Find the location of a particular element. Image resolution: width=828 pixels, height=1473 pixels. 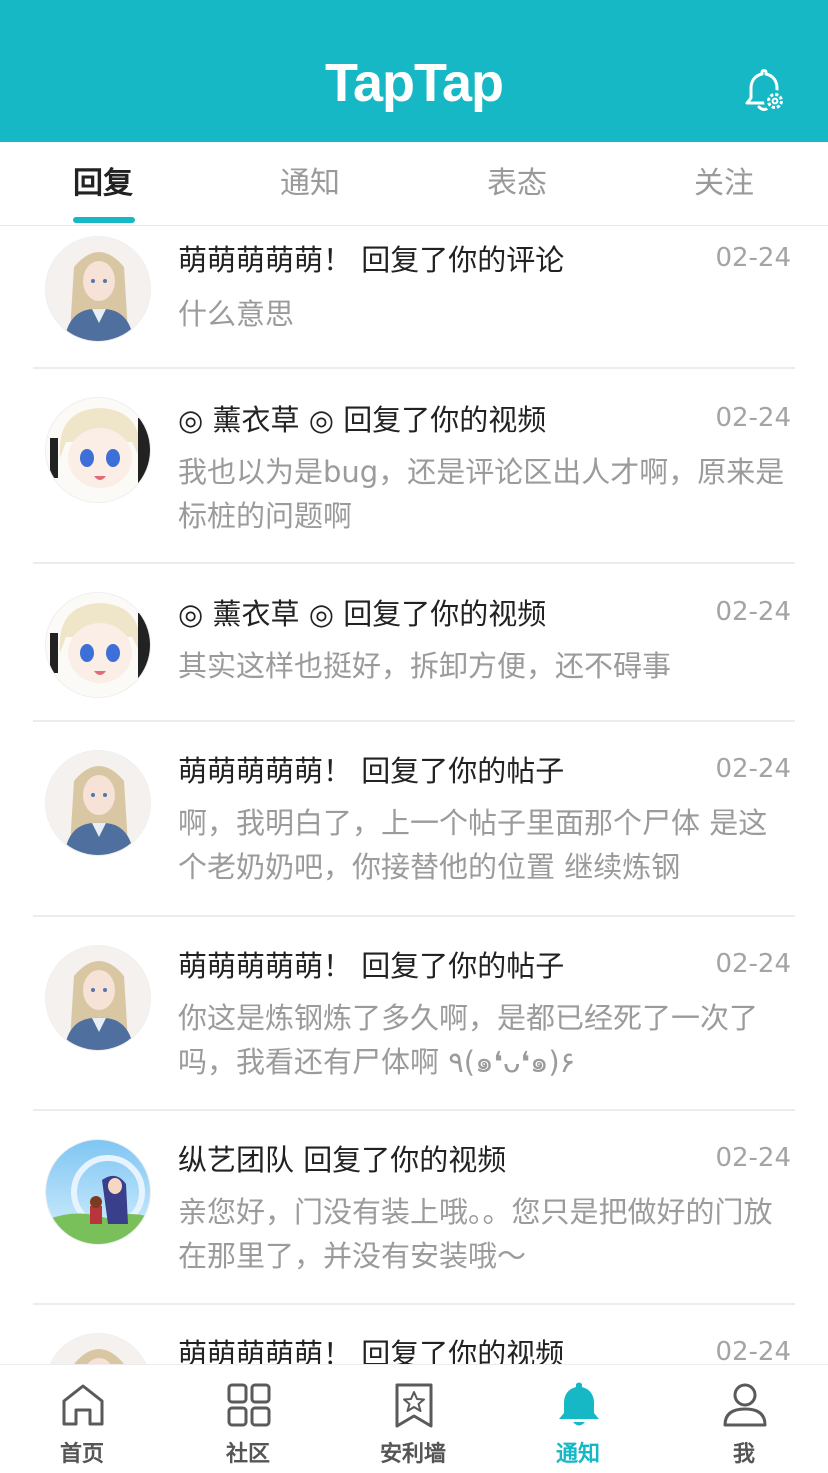

tab-follows: 关注 is located at coordinates (724, 184).